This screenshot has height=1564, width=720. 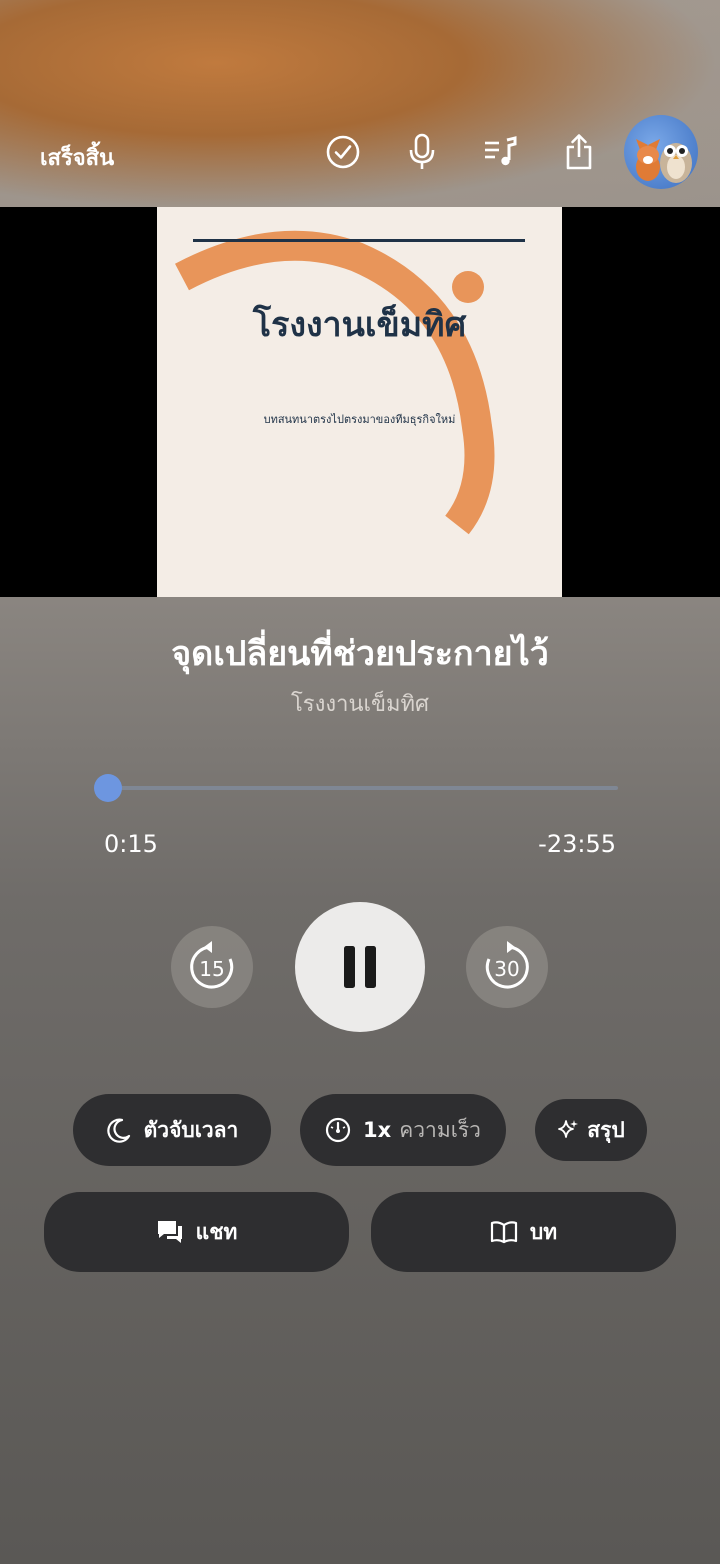 I want to click on playlist-icon, so click(x=501, y=152).